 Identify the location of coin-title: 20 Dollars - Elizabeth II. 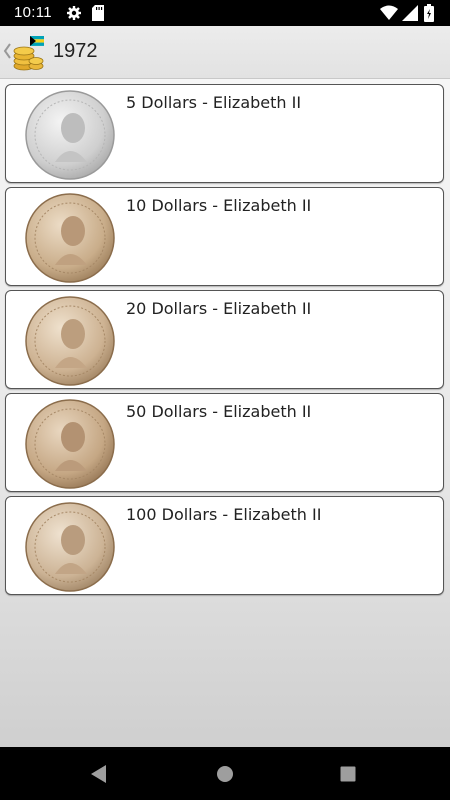
(219, 308).